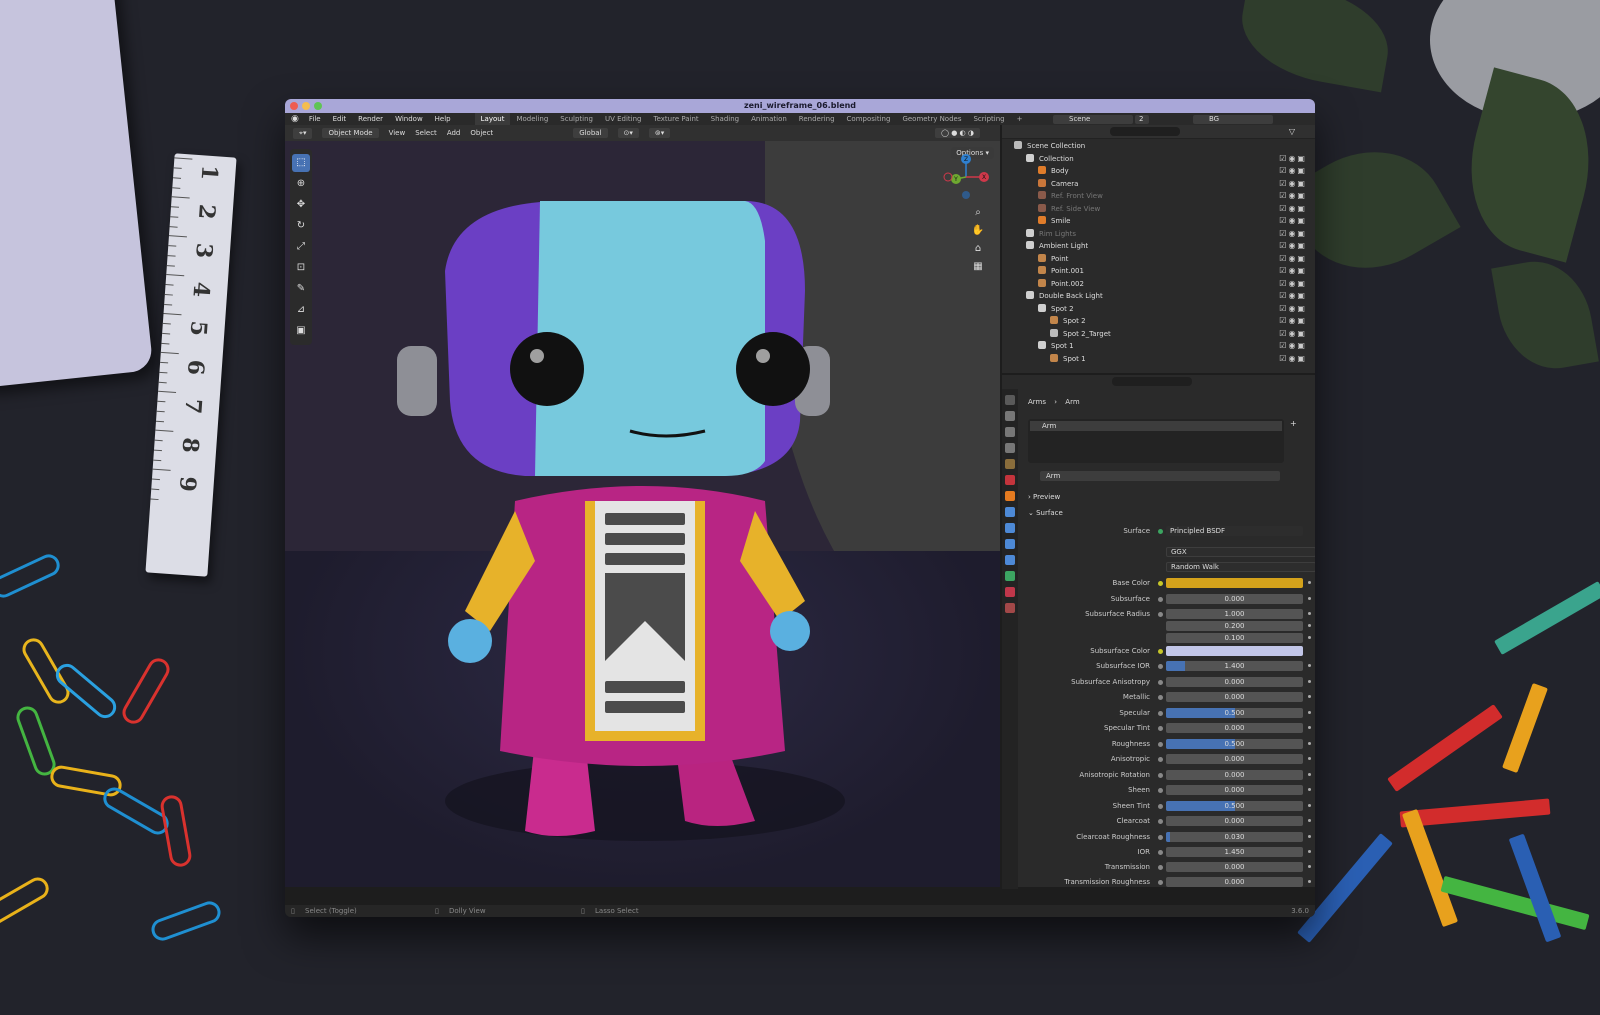 Image resolution: width=1600 pixels, height=1015 pixels. What do you see at coordinates (301, 205) in the screenshot?
I see `move-tool: ✥` at bounding box center [301, 205].